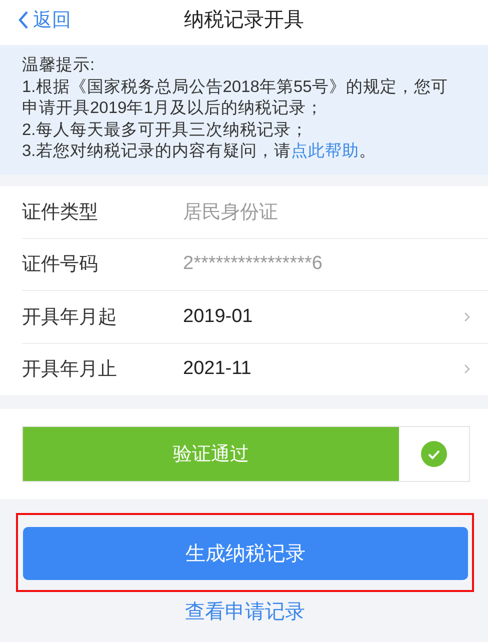  I want to click on field-label: 证件类型, so click(60, 212).